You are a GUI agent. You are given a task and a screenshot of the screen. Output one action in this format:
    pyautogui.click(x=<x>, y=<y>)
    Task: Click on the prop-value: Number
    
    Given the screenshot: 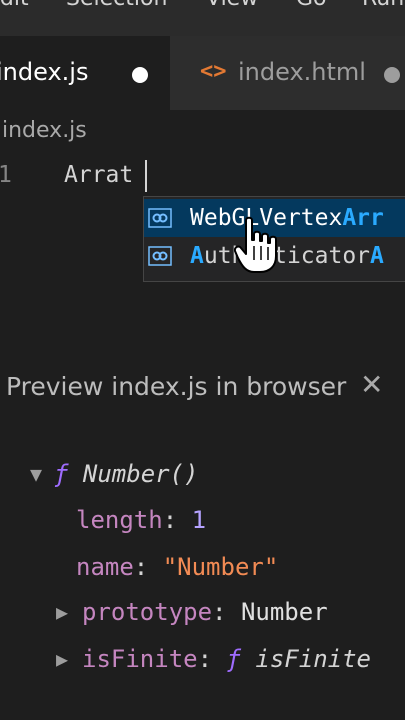 What is the action you would take?
    pyautogui.click(x=284, y=612)
    